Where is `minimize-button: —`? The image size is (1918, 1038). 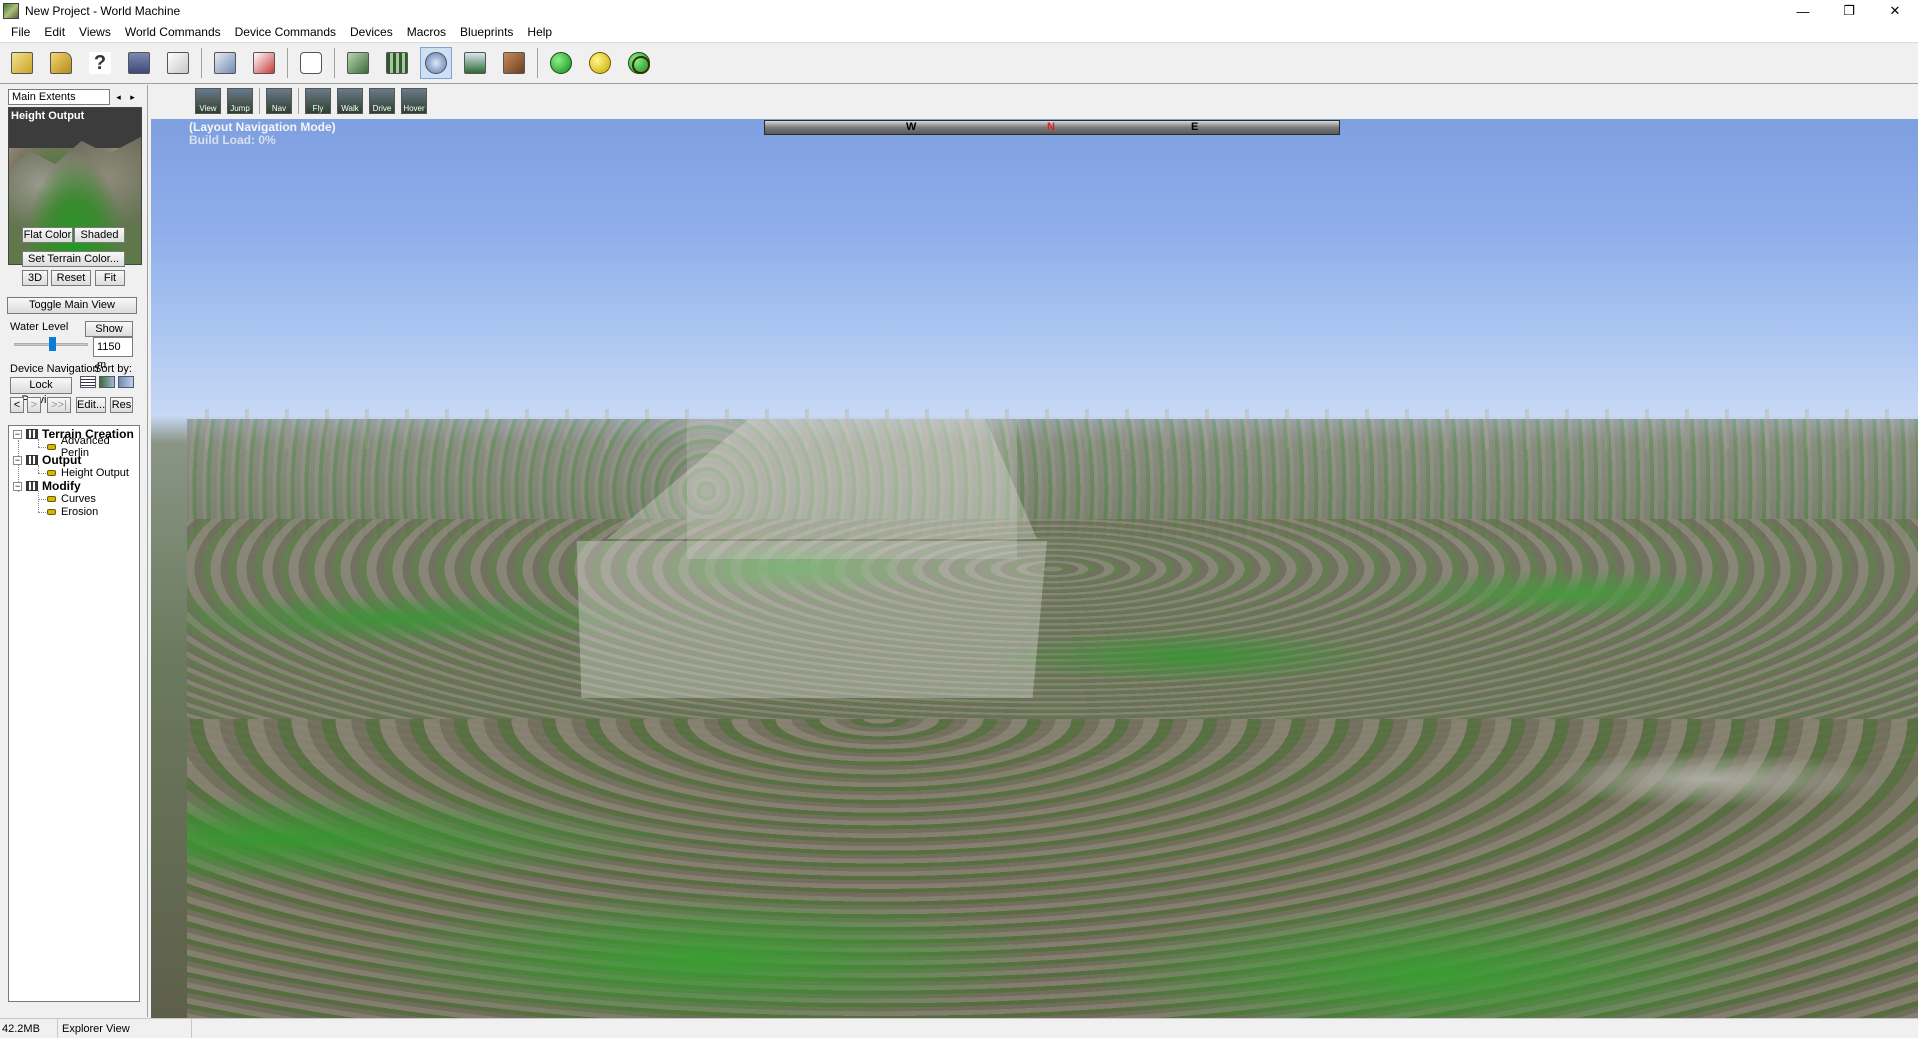 minimize-button: — is located at coordinates (1803, 11).